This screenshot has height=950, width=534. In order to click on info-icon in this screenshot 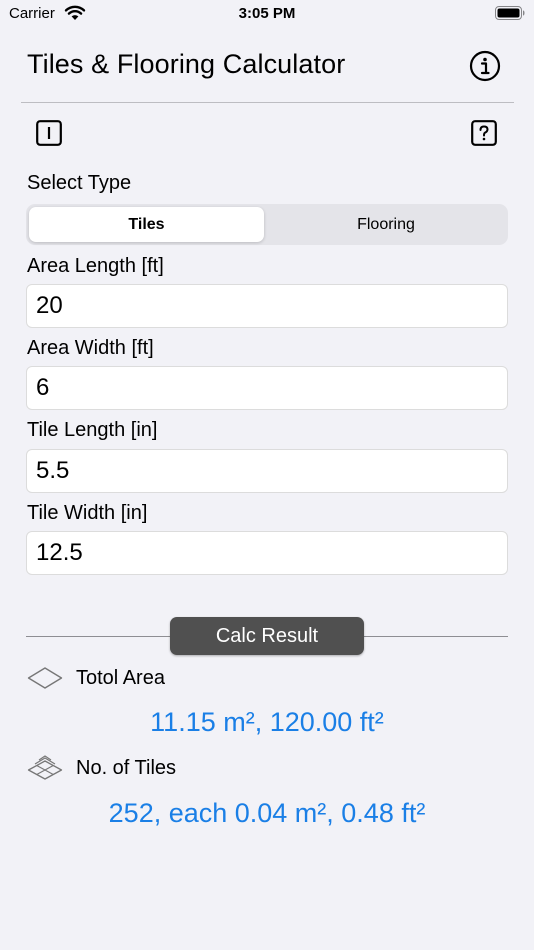, I will do `click(485, 66)`.